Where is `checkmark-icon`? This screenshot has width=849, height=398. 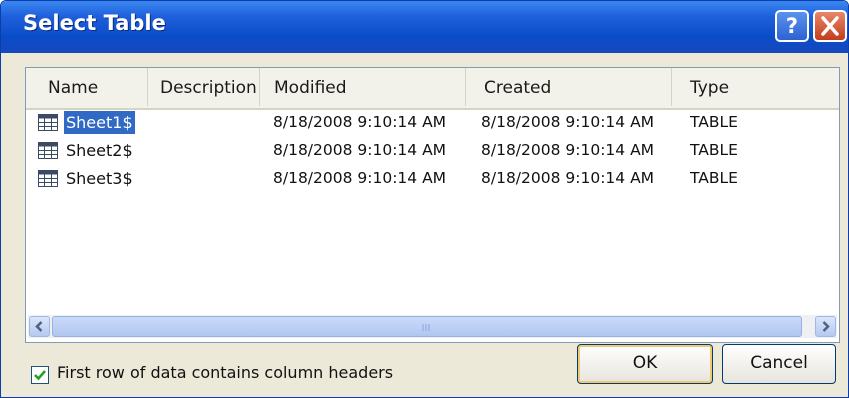 checkmark-icon is located at coordinates (40, 375).